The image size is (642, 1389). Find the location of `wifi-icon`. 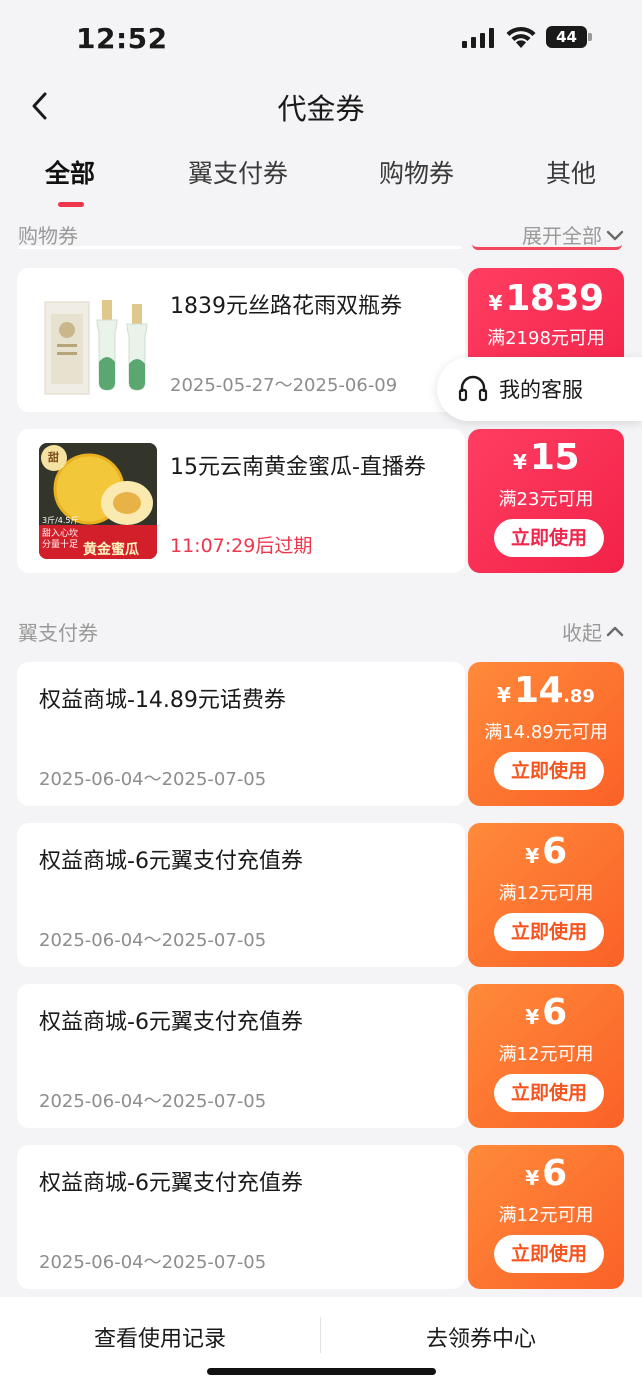

wifi-icon is located at coordinates (521, 37).